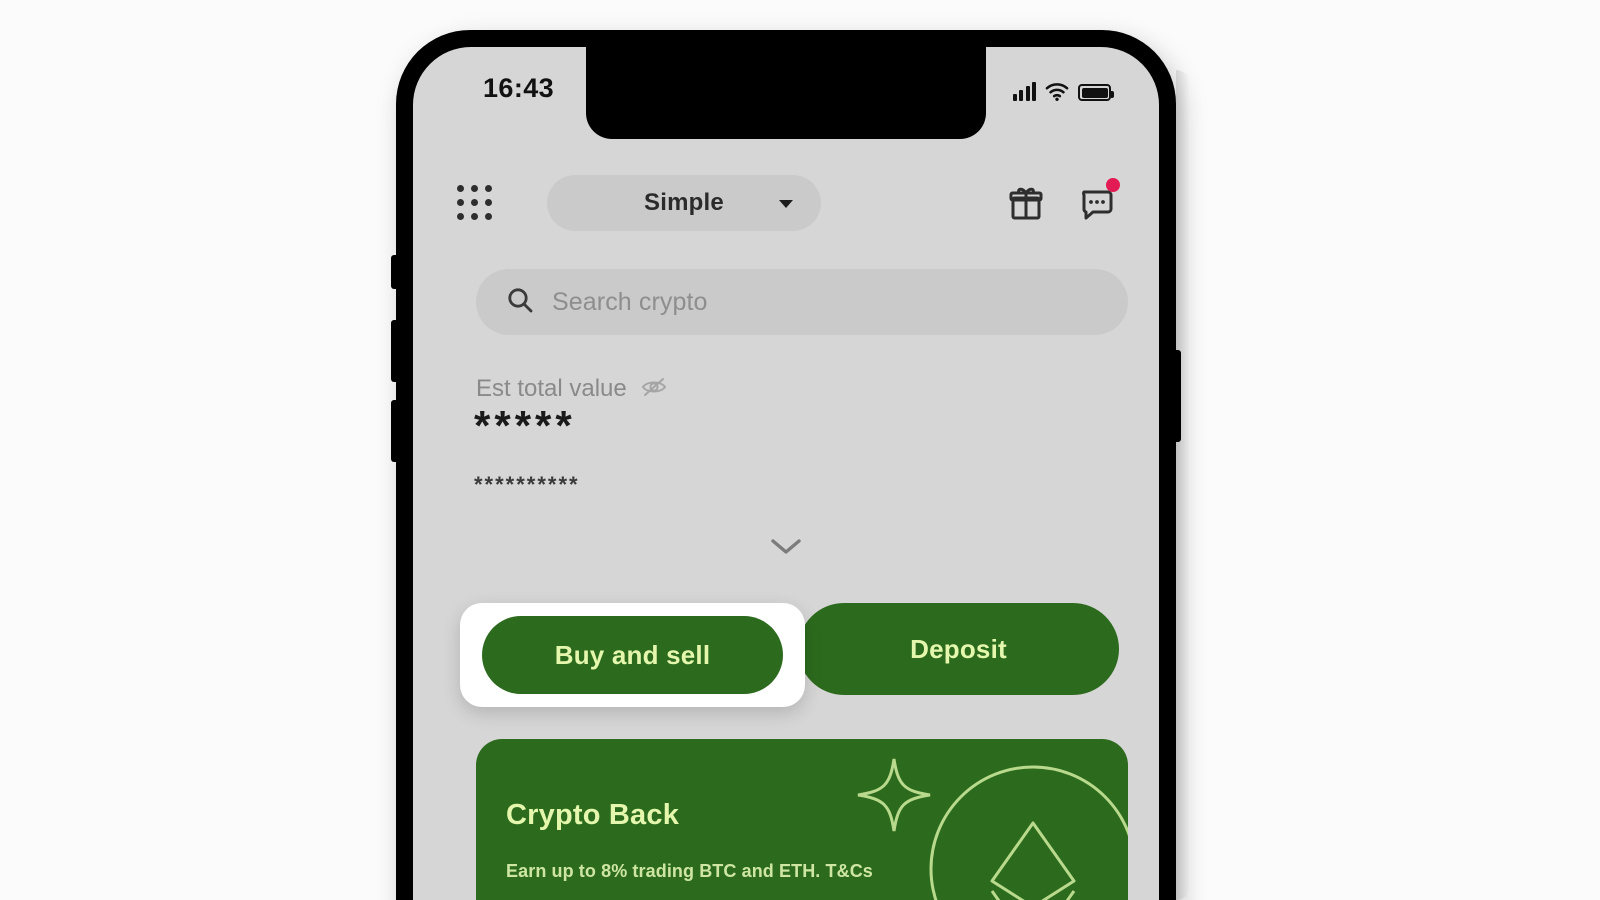  Describe the element at coordinates (551, 388) in the screenshot. I see `balance-label: Est total value` at that location.